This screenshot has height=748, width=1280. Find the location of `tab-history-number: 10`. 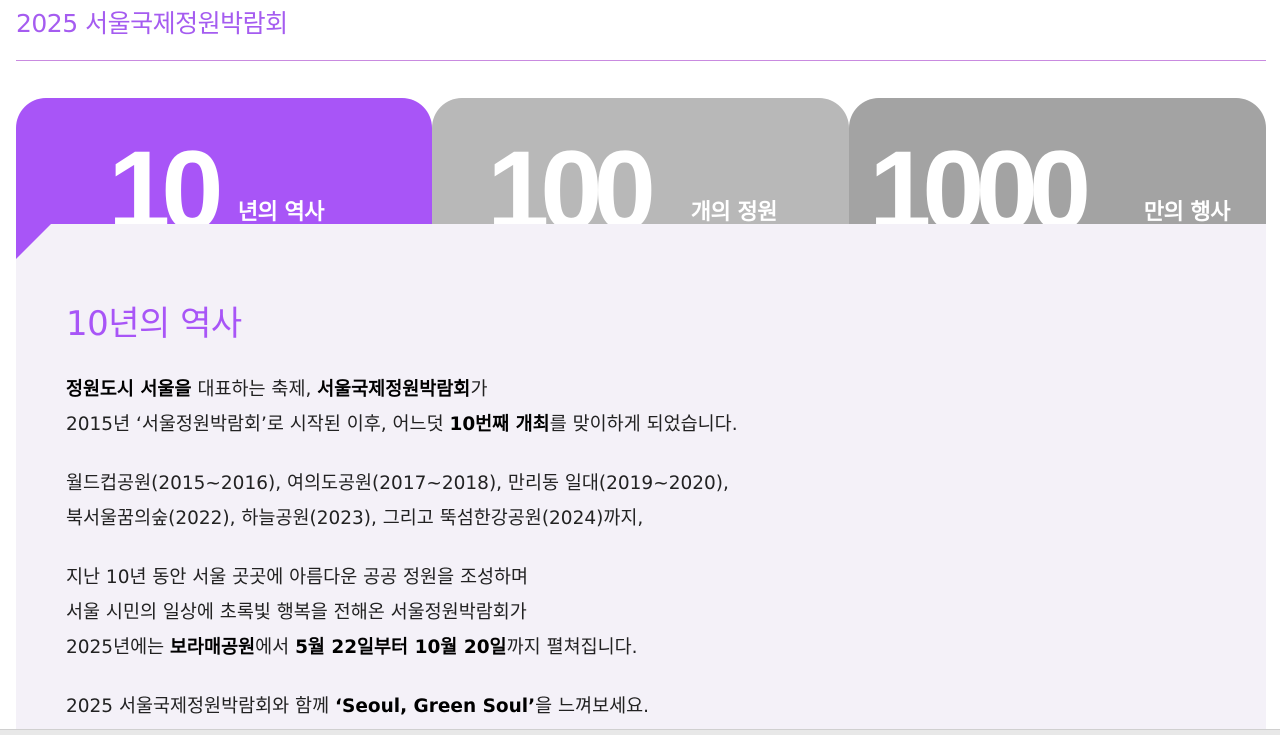

tab-history-number: 10 is located at coordinates (166, 176).